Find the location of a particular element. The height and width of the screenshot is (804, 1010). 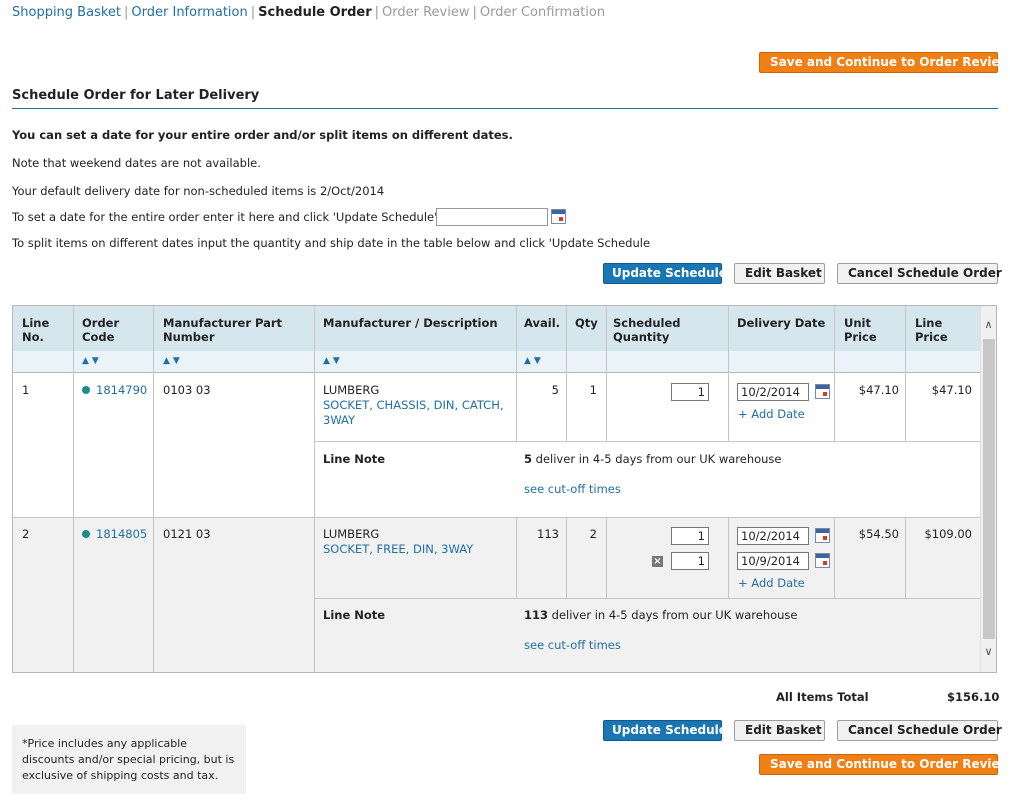

section-divider is located at coordinates (505, 108).